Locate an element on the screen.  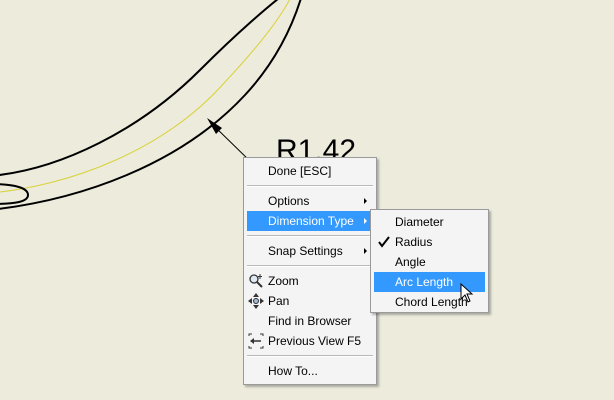
snap-settings-label: Snap Settings is located at coordinates (305, 251).